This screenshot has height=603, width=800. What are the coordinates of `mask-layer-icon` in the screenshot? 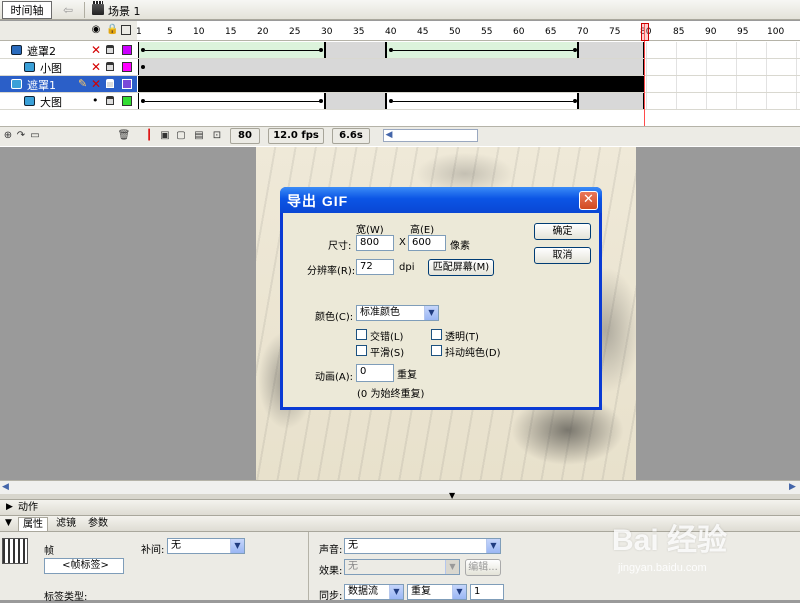 It's located at (16, 84).